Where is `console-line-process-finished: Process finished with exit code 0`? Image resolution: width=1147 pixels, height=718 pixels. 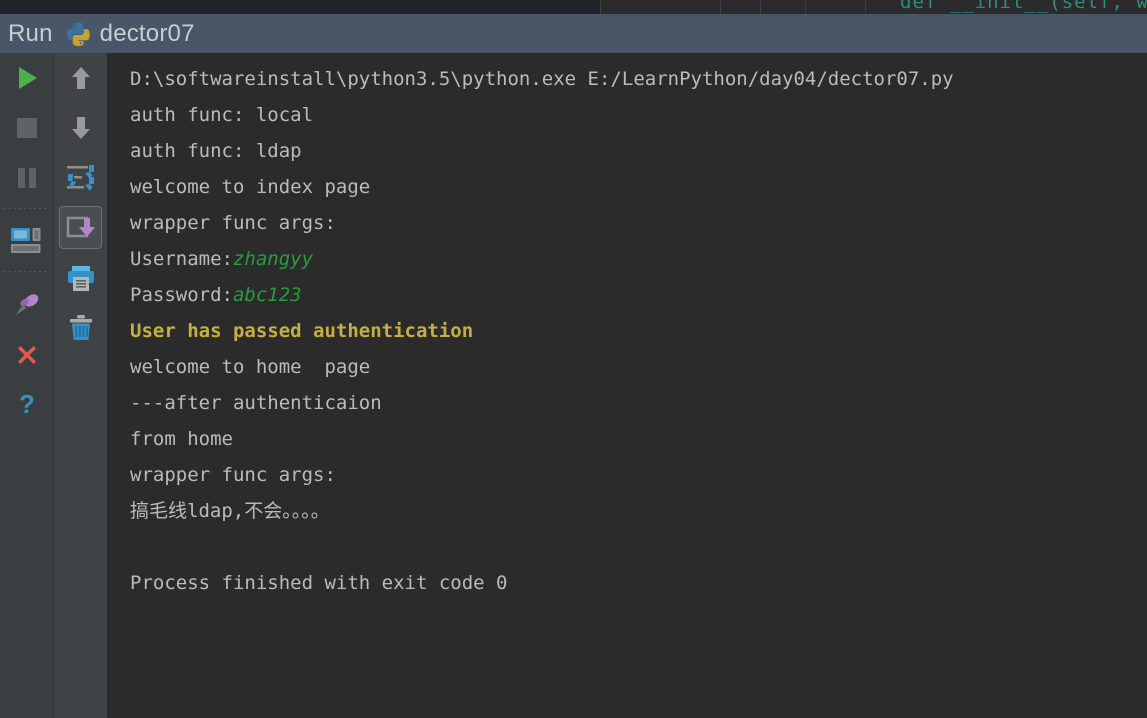 console-line-process-finished: Process finished with exit code 0 is located at coordinates (319, 583).